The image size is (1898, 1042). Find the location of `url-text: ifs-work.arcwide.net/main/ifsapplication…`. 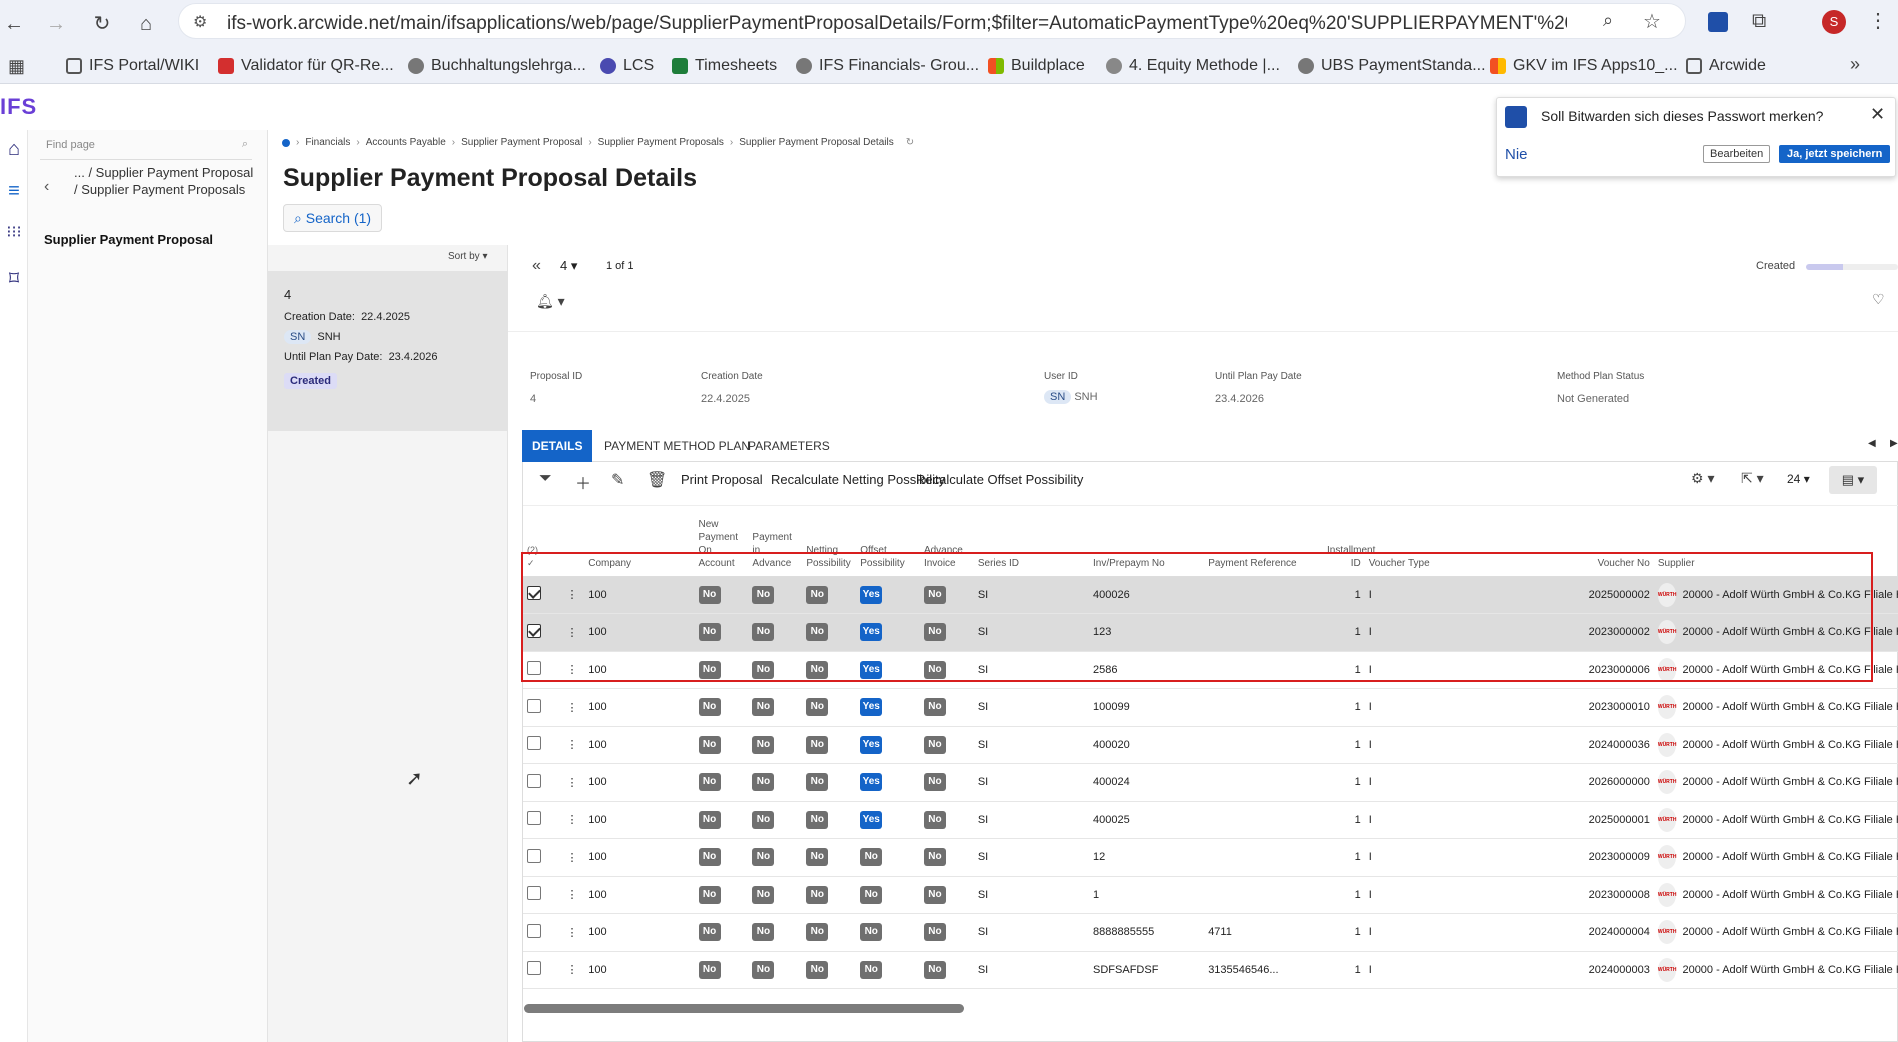

url-text: ifs-work.arcwide.net/main/ifsapplication… is located at coordinates (897, 24).